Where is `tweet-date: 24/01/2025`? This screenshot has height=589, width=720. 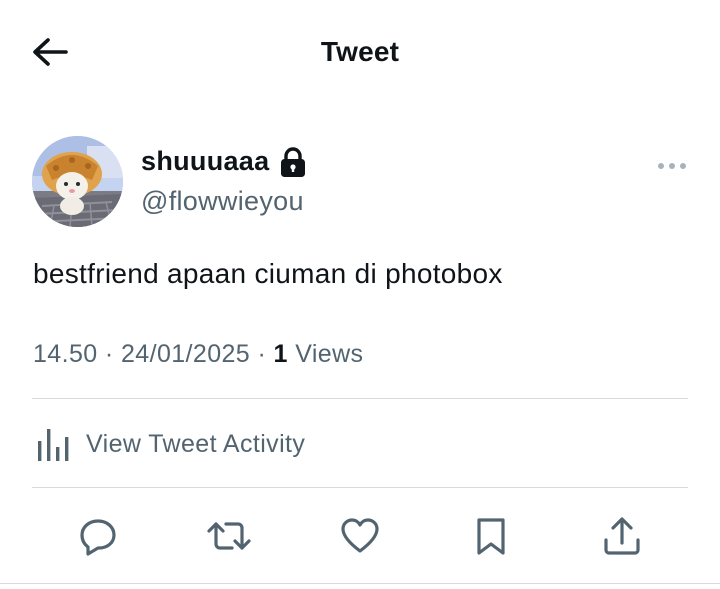 tweet-date: 24/01/2025 is located at coordinates (185, 354).